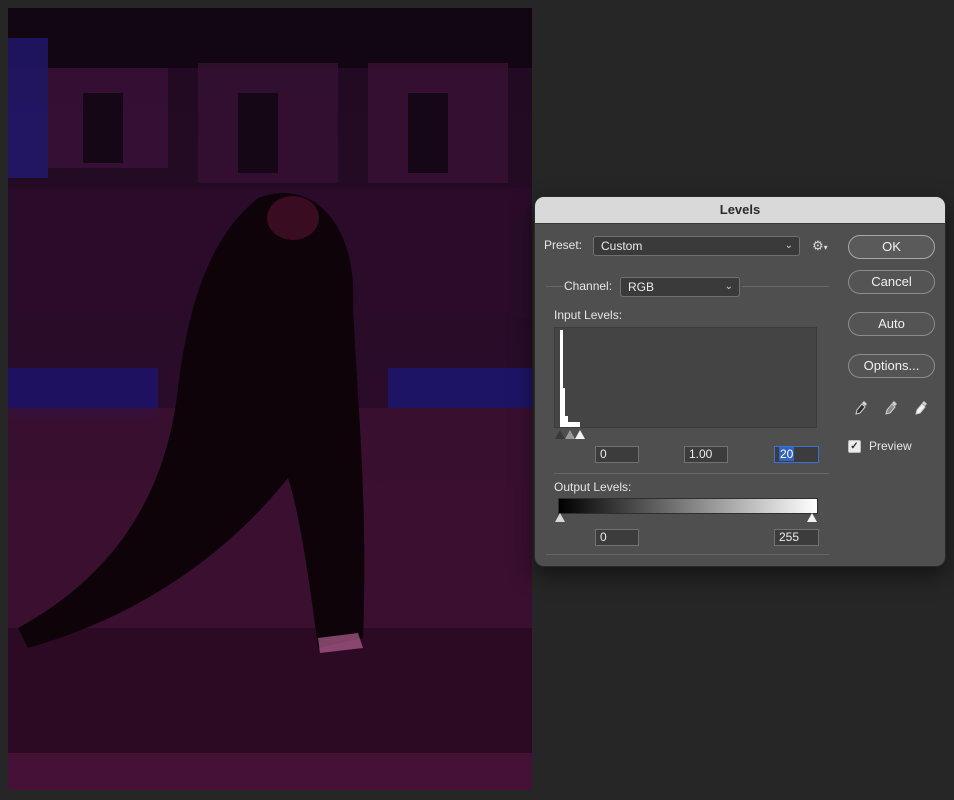 Image resolution: width=954 pixels, height=800 pixels. What do you see at coordinates (641, 287) in the screenshot?
I see `channel-value: RGB` at bounding box center [641, 287].